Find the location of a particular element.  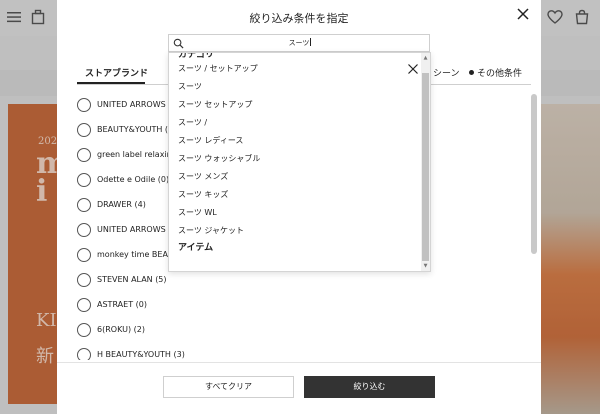

suggestion-item: スーツ / セットアップ is located at coordinates (298, 69).